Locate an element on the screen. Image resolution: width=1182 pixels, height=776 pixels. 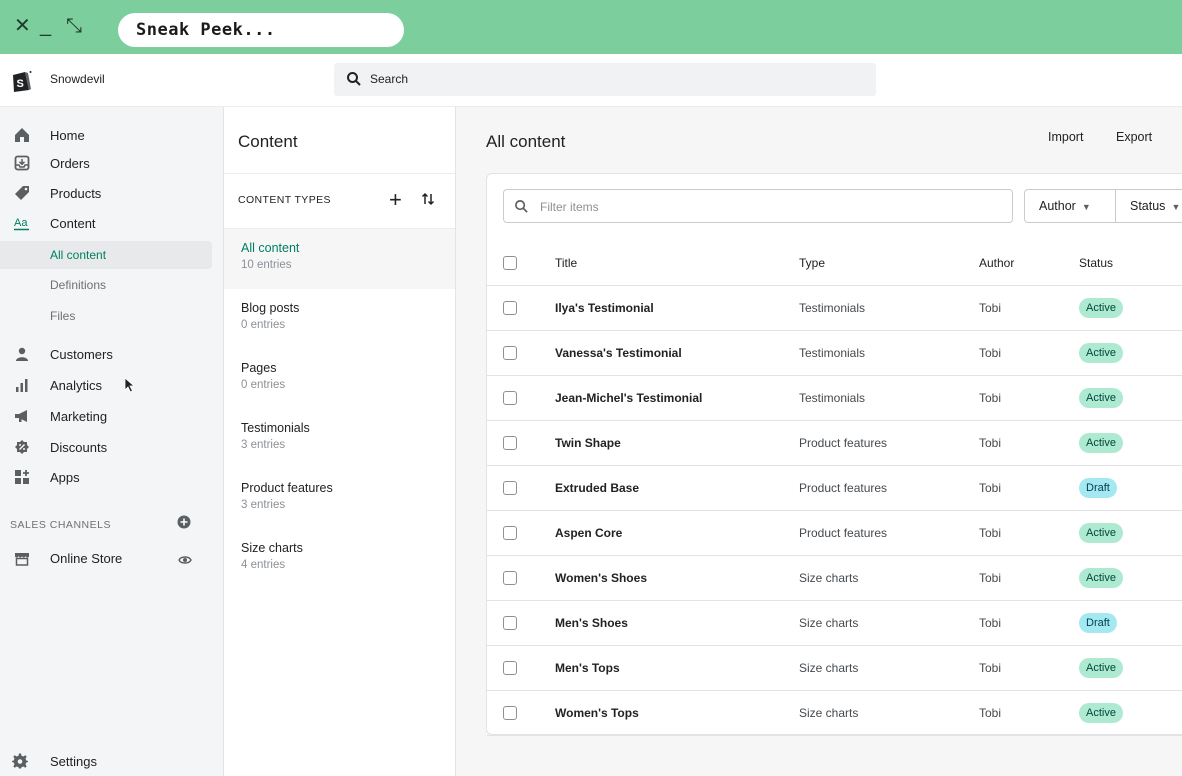
row-type: Size charts is located at coordinates (829, 713).